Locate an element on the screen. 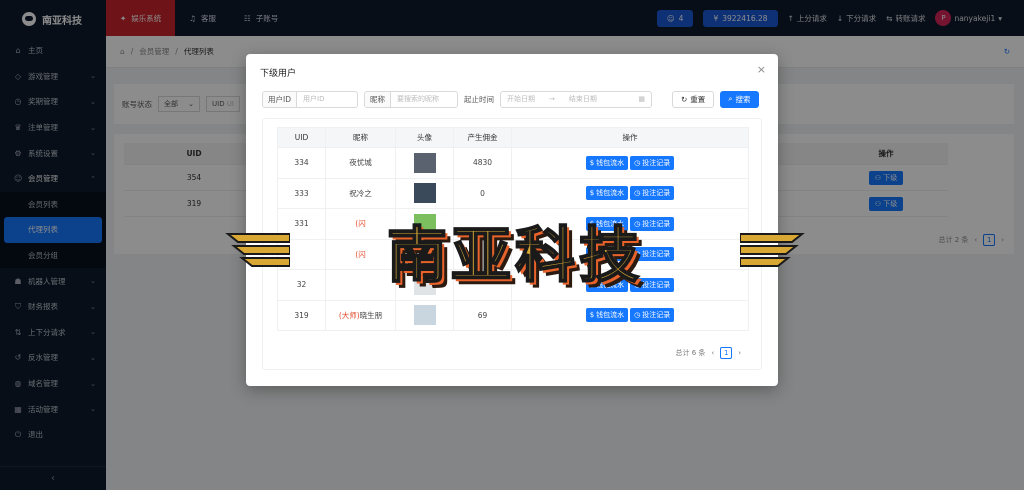 Image resolution: width=1024 pixels, height=490 pixels. date-range-picker: 开始日期 → 结束日期 ▦ is located at coordinates (576, 99).